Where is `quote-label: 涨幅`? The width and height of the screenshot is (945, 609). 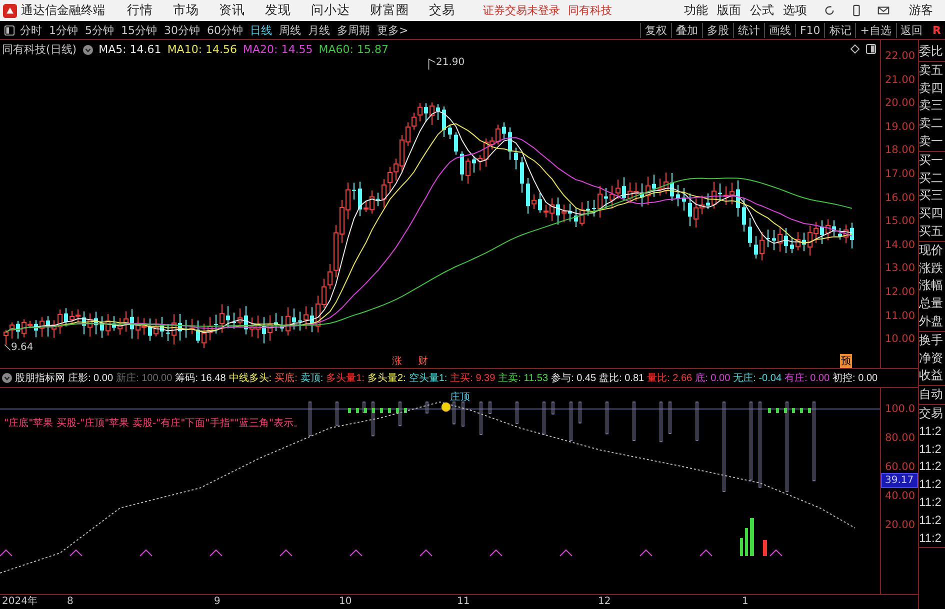 quote-label: 涨幅 is located at coordinates (931, 285).